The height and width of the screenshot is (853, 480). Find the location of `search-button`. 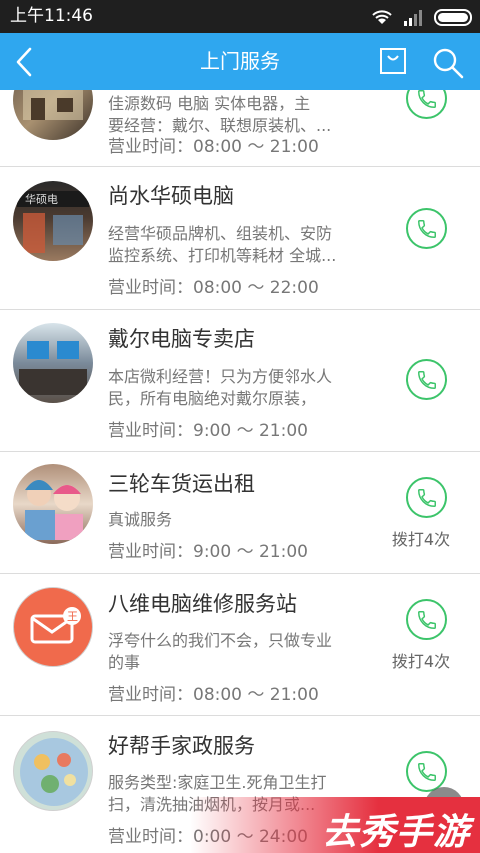

search-button is located at coordinates (448, 63).